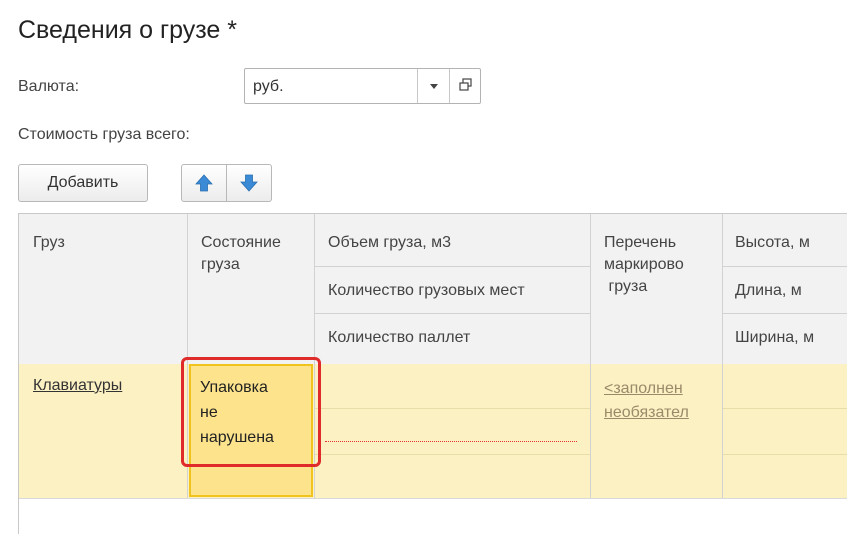 The image size is (847, 534). What do you see at coordinates (433, 86) in the screenshot?
I see `chevron-down-icon` at bounding box center [433, 86].